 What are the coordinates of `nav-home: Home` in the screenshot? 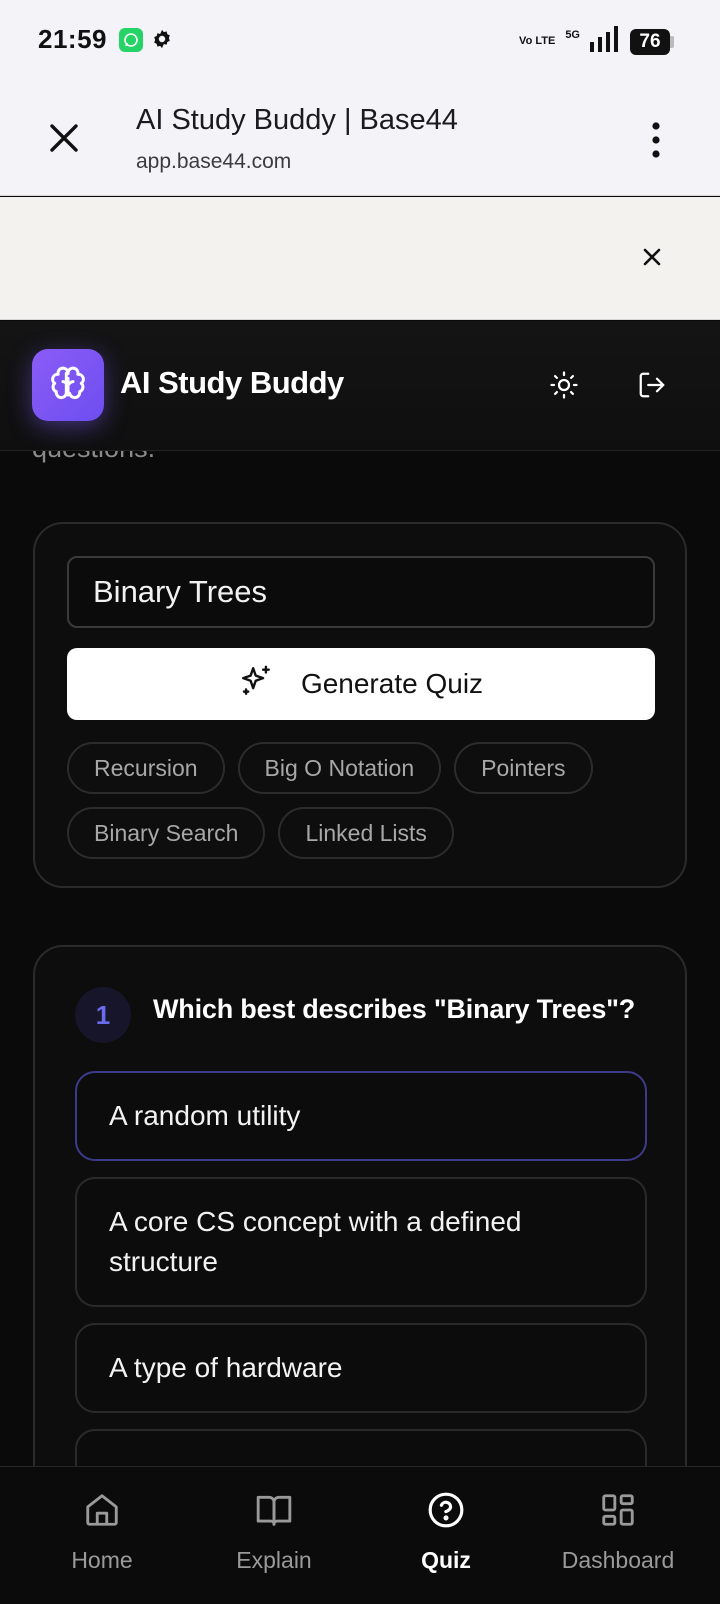 It's located at (102, 1532).